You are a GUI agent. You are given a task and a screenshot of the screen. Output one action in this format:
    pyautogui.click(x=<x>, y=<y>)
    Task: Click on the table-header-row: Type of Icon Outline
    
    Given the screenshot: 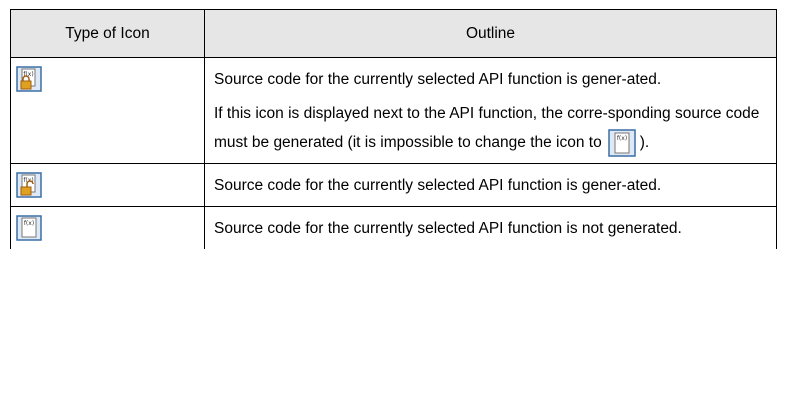 What is the action you would take?
    pyautogui.click(x=393, y=33)
    